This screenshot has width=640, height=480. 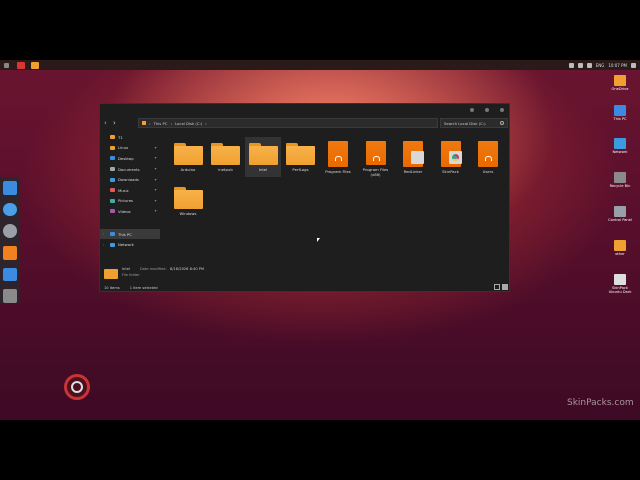 What do you see at coordinates (35, 65) in the screenshot?
I see `folder-app-icon` at bounding box center [35, 65].